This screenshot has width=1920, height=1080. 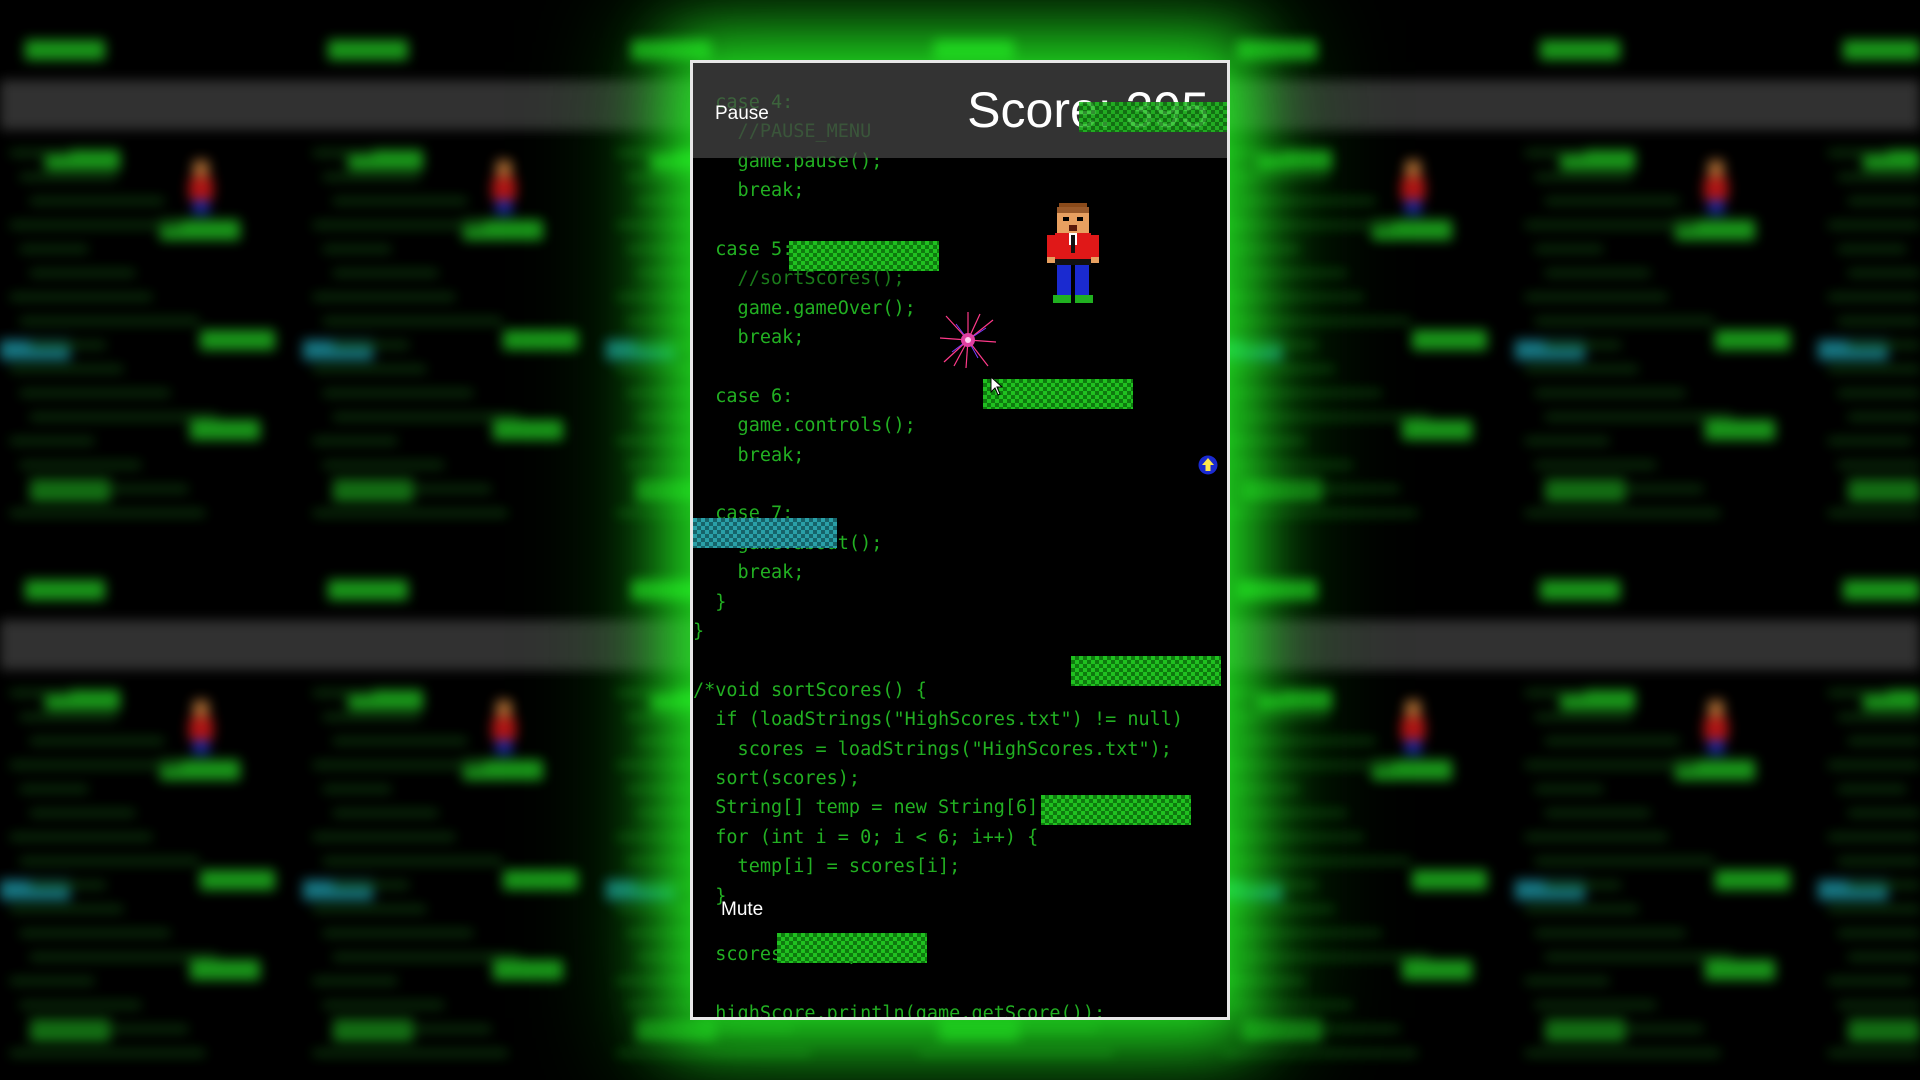 I want to click on code-line: scores = loadStrings("HighScores.txt");, so click(x=932, y=749).